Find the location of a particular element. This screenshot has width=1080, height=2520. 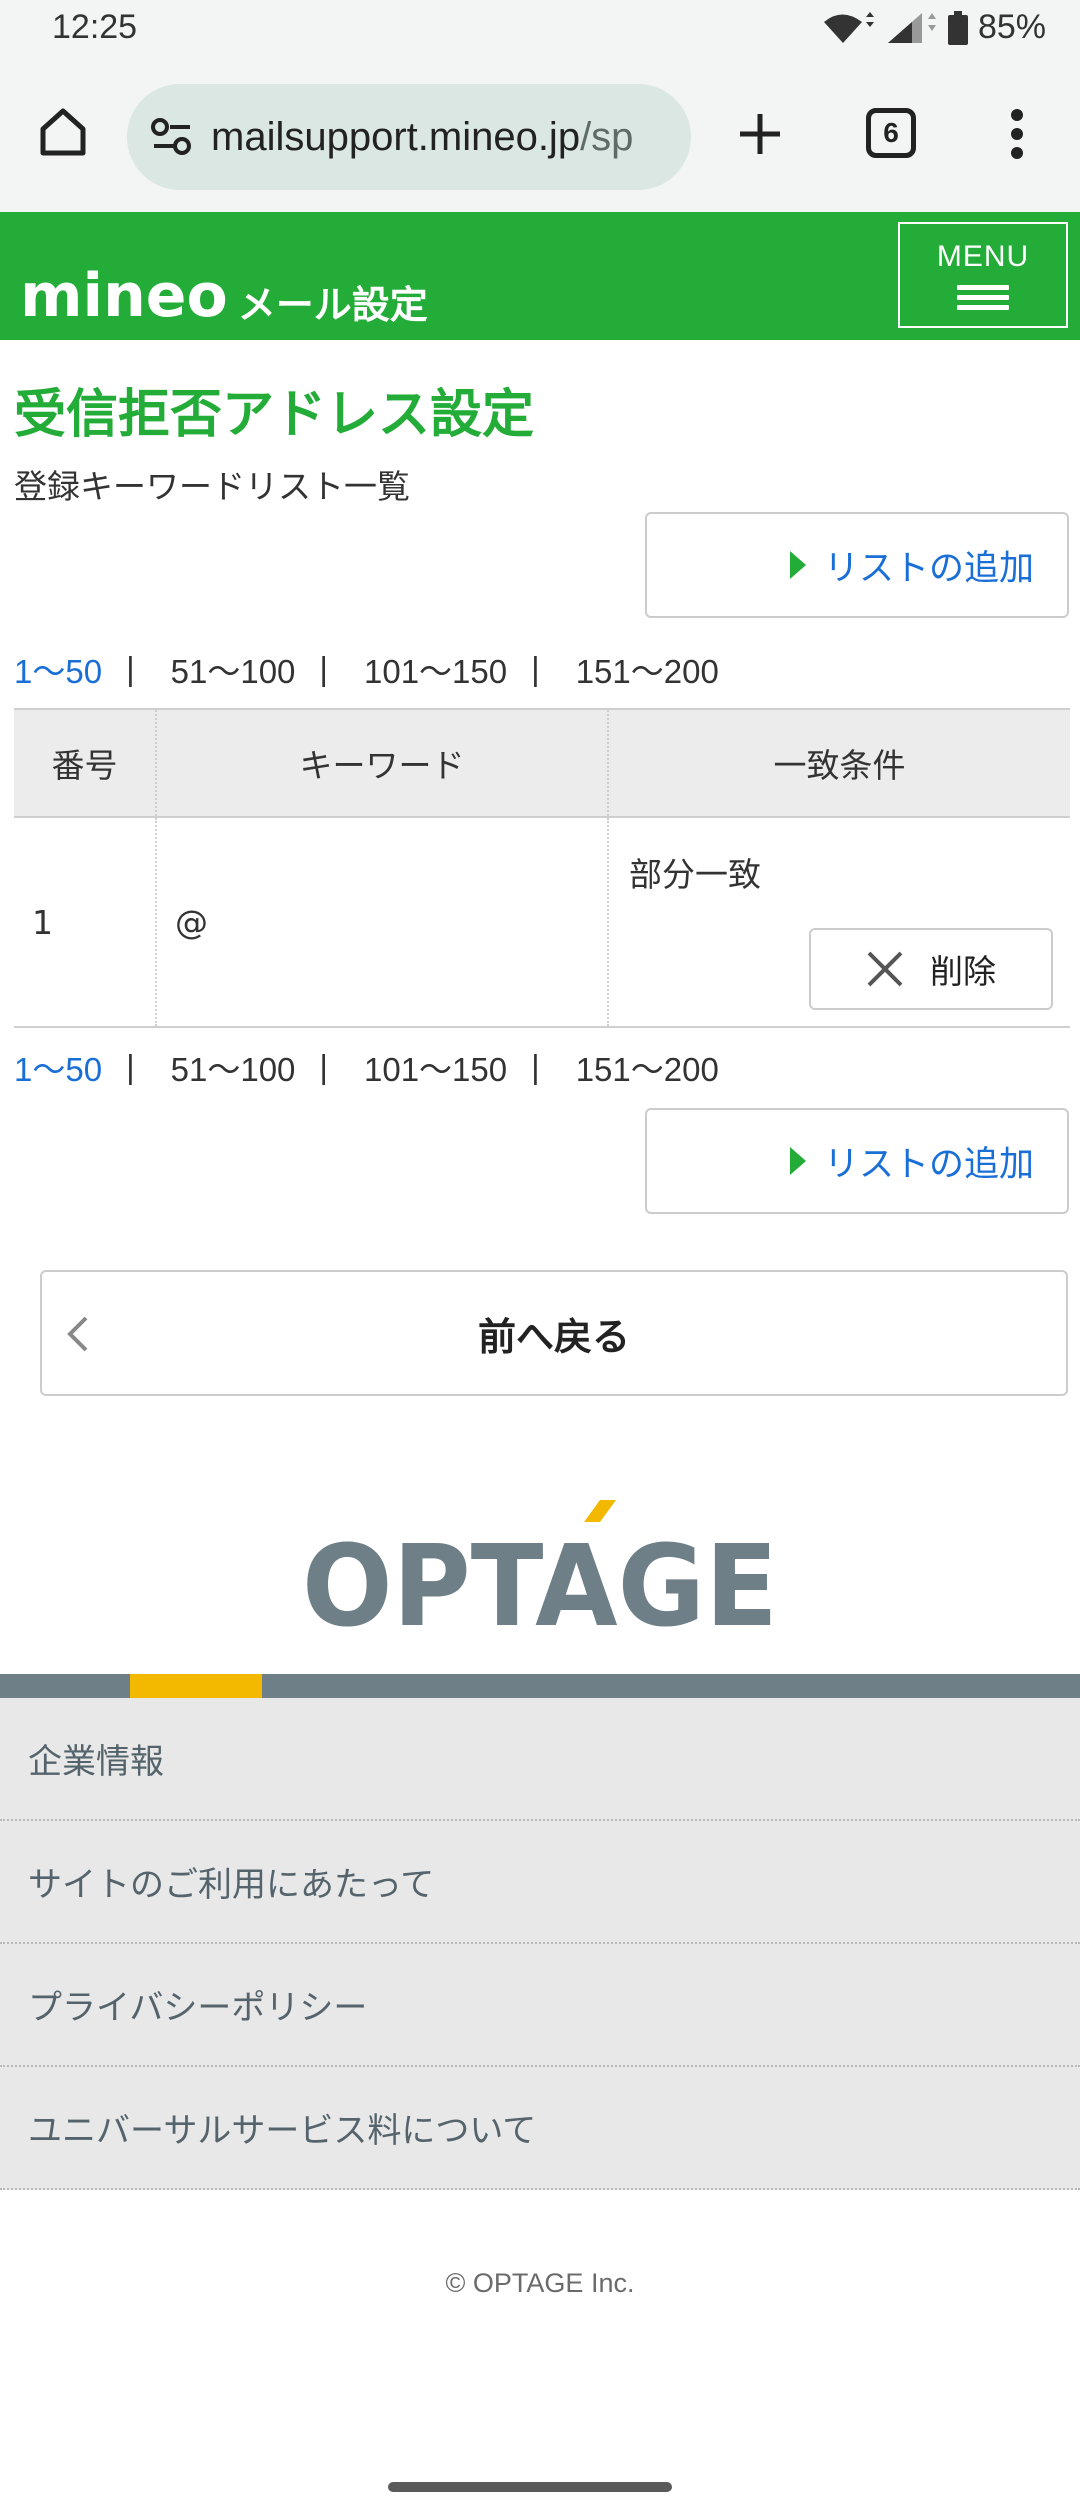

url-path: /sp is located at coordinates (607, 136).